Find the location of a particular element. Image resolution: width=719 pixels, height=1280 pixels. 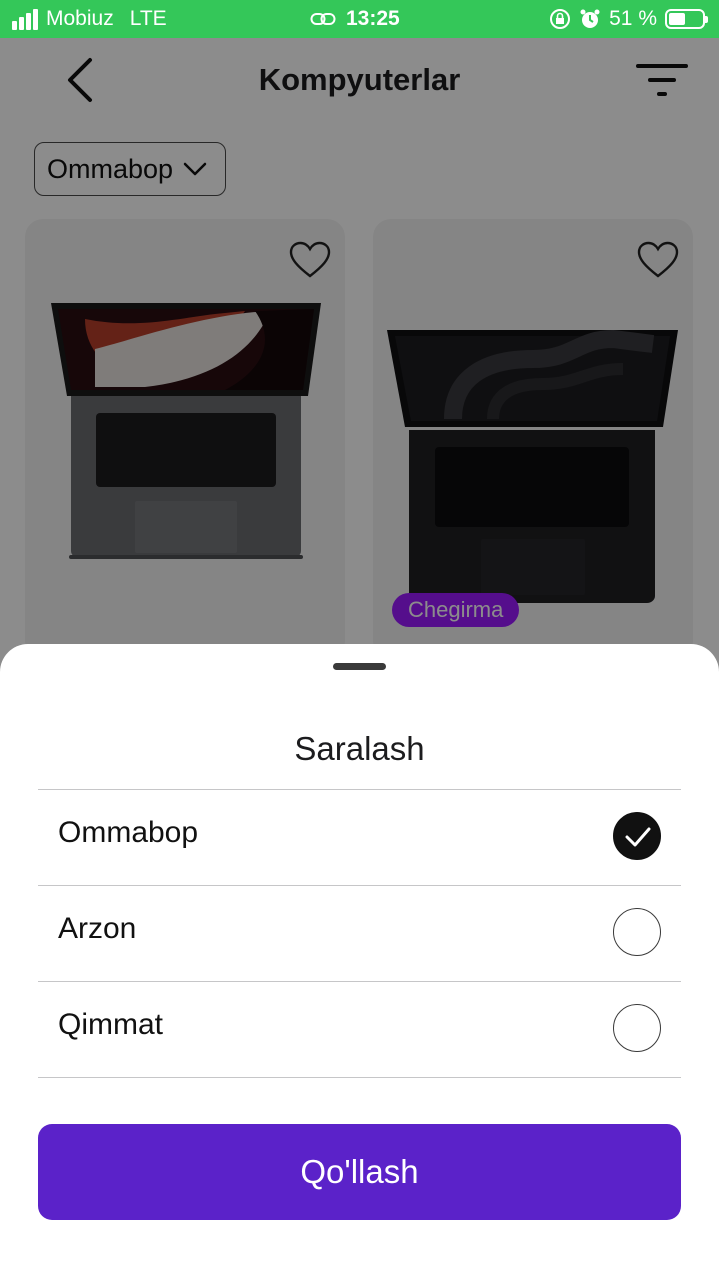

sort-option-label: Arzon is located at coordinates (97, 928).